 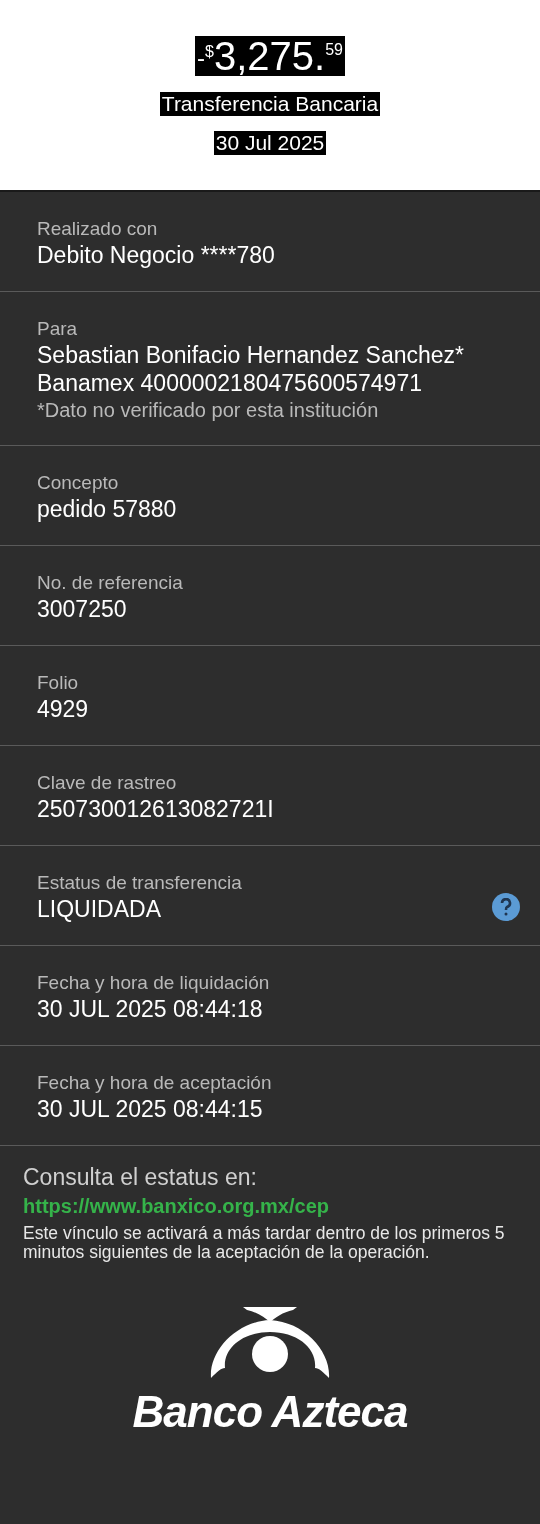 I want to click on detail-value: 3007250, so click(x=82, y=609).